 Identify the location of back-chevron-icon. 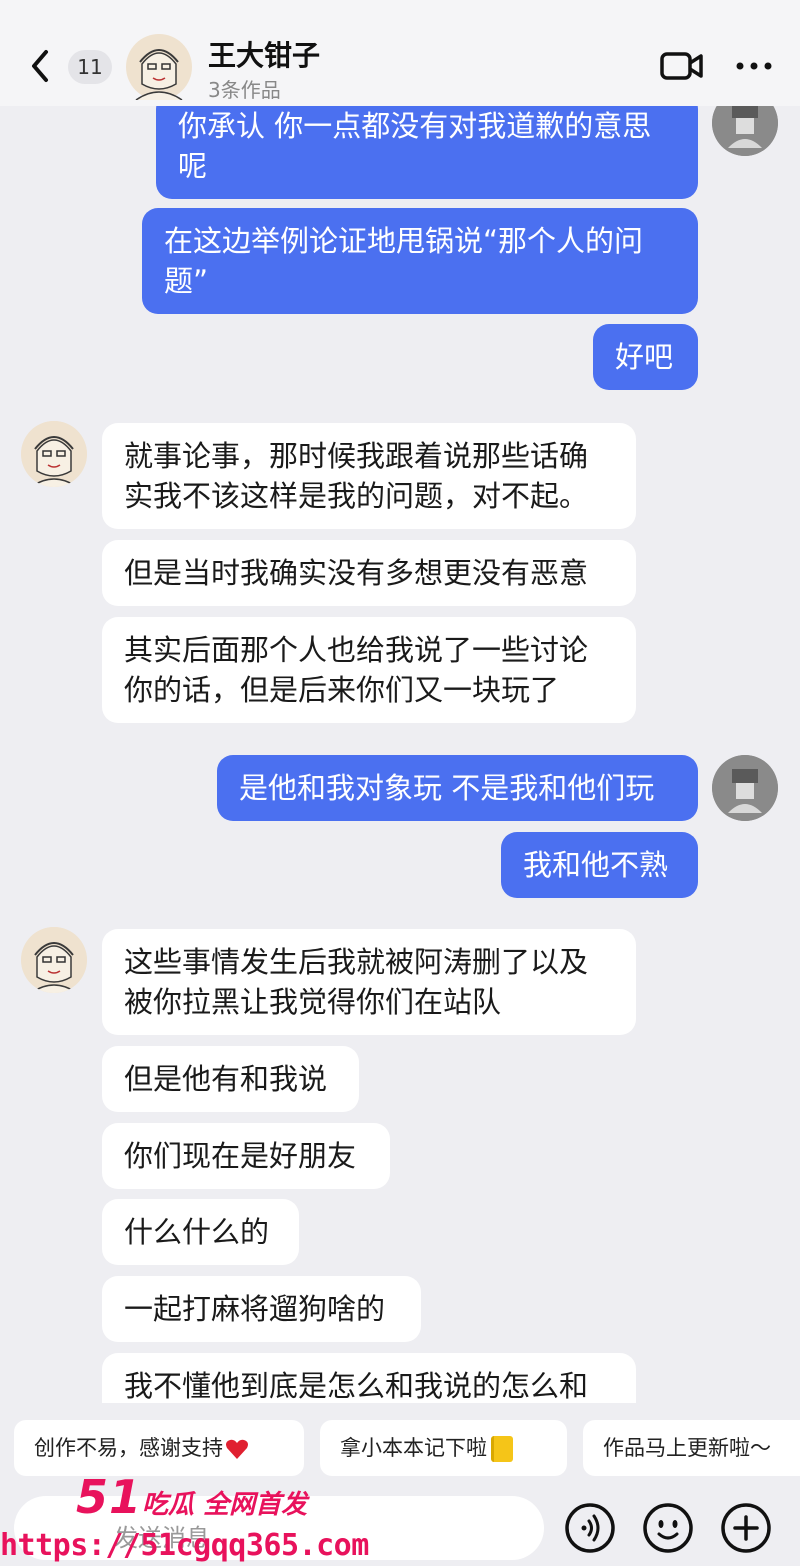
(41, 66).